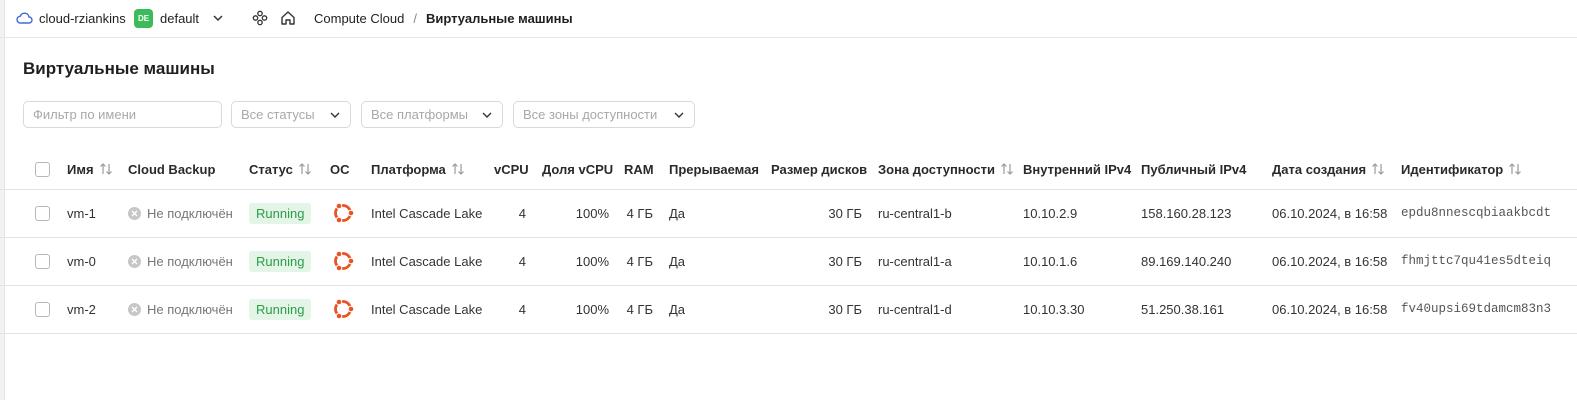 The height and width of the screenshot is (400, 1577). I want to click on column-zone-label: Зона доступности, so click(937, 169).